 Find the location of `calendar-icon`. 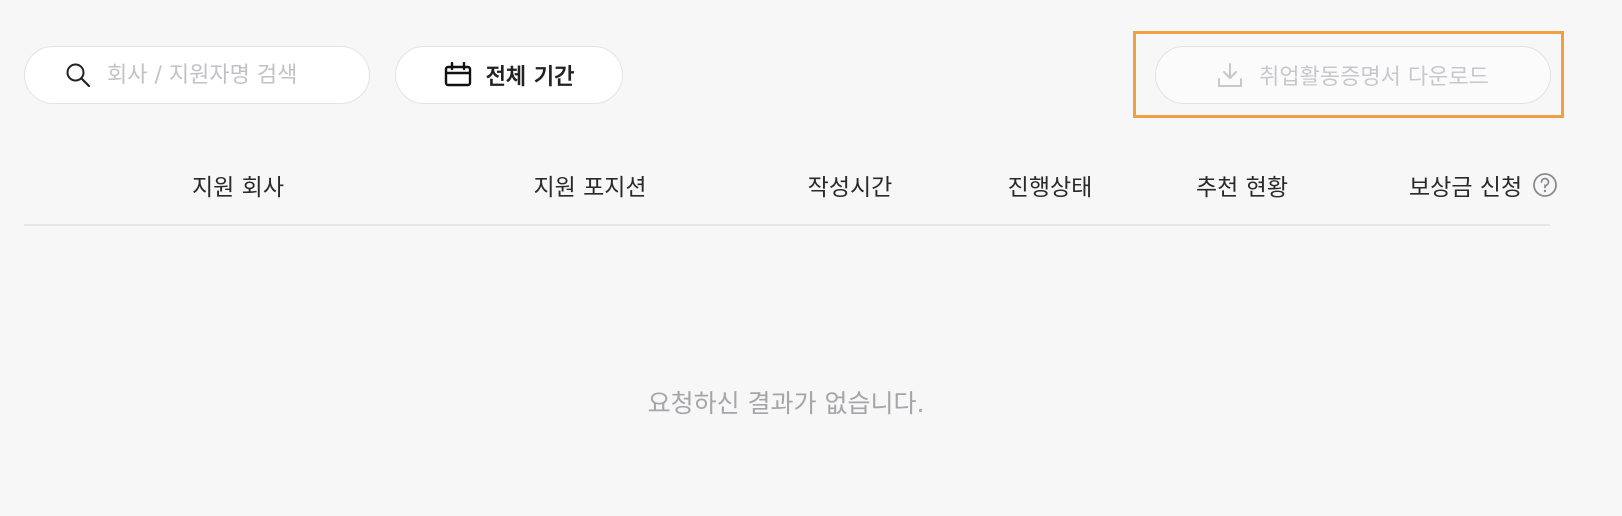

calendar-icon is located at coordinates (458, 75).